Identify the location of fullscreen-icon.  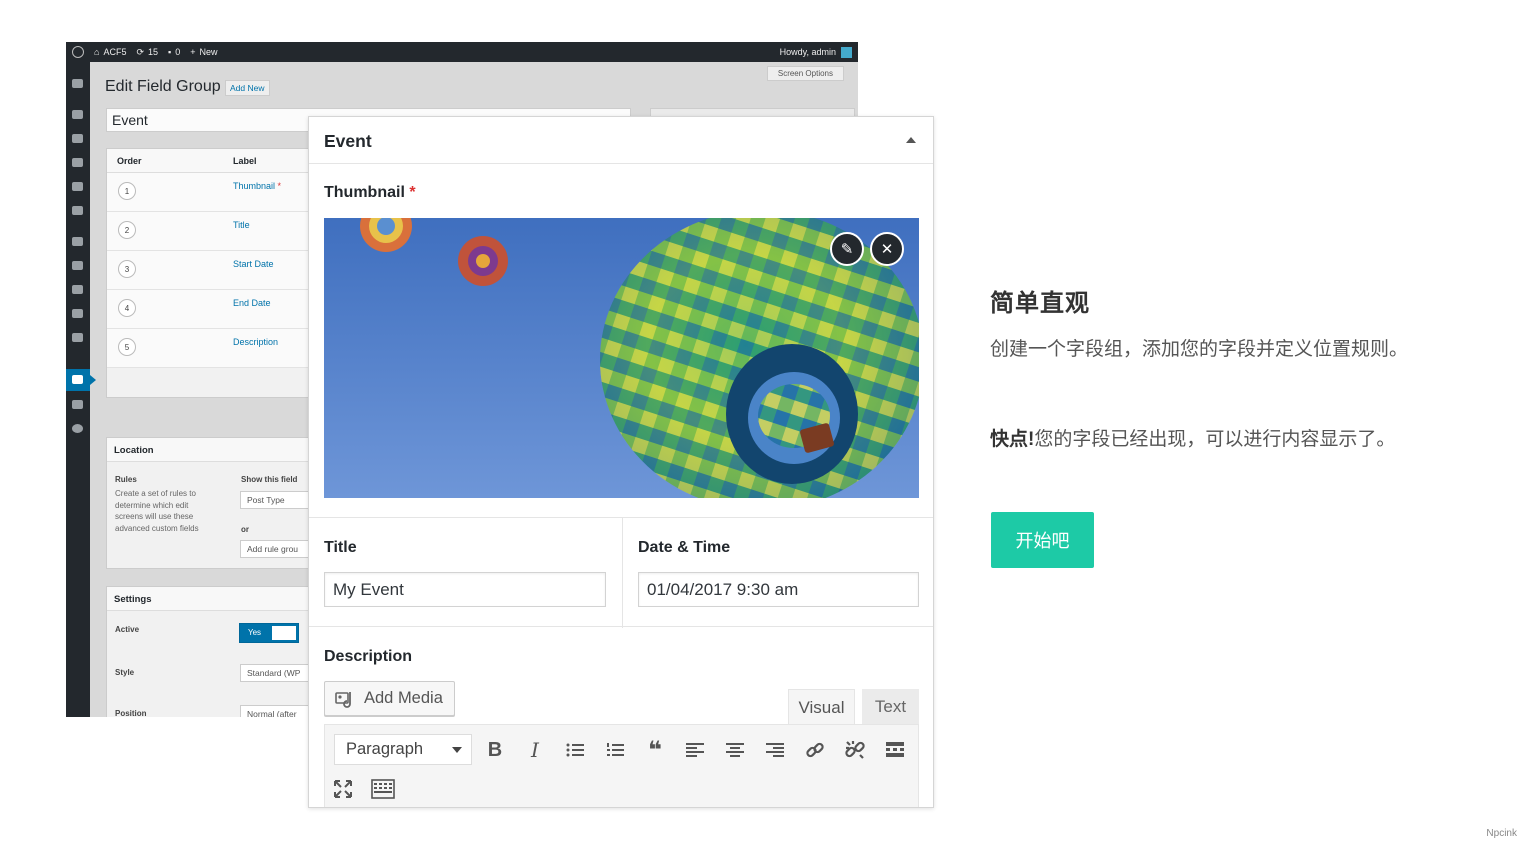
(343, 789).